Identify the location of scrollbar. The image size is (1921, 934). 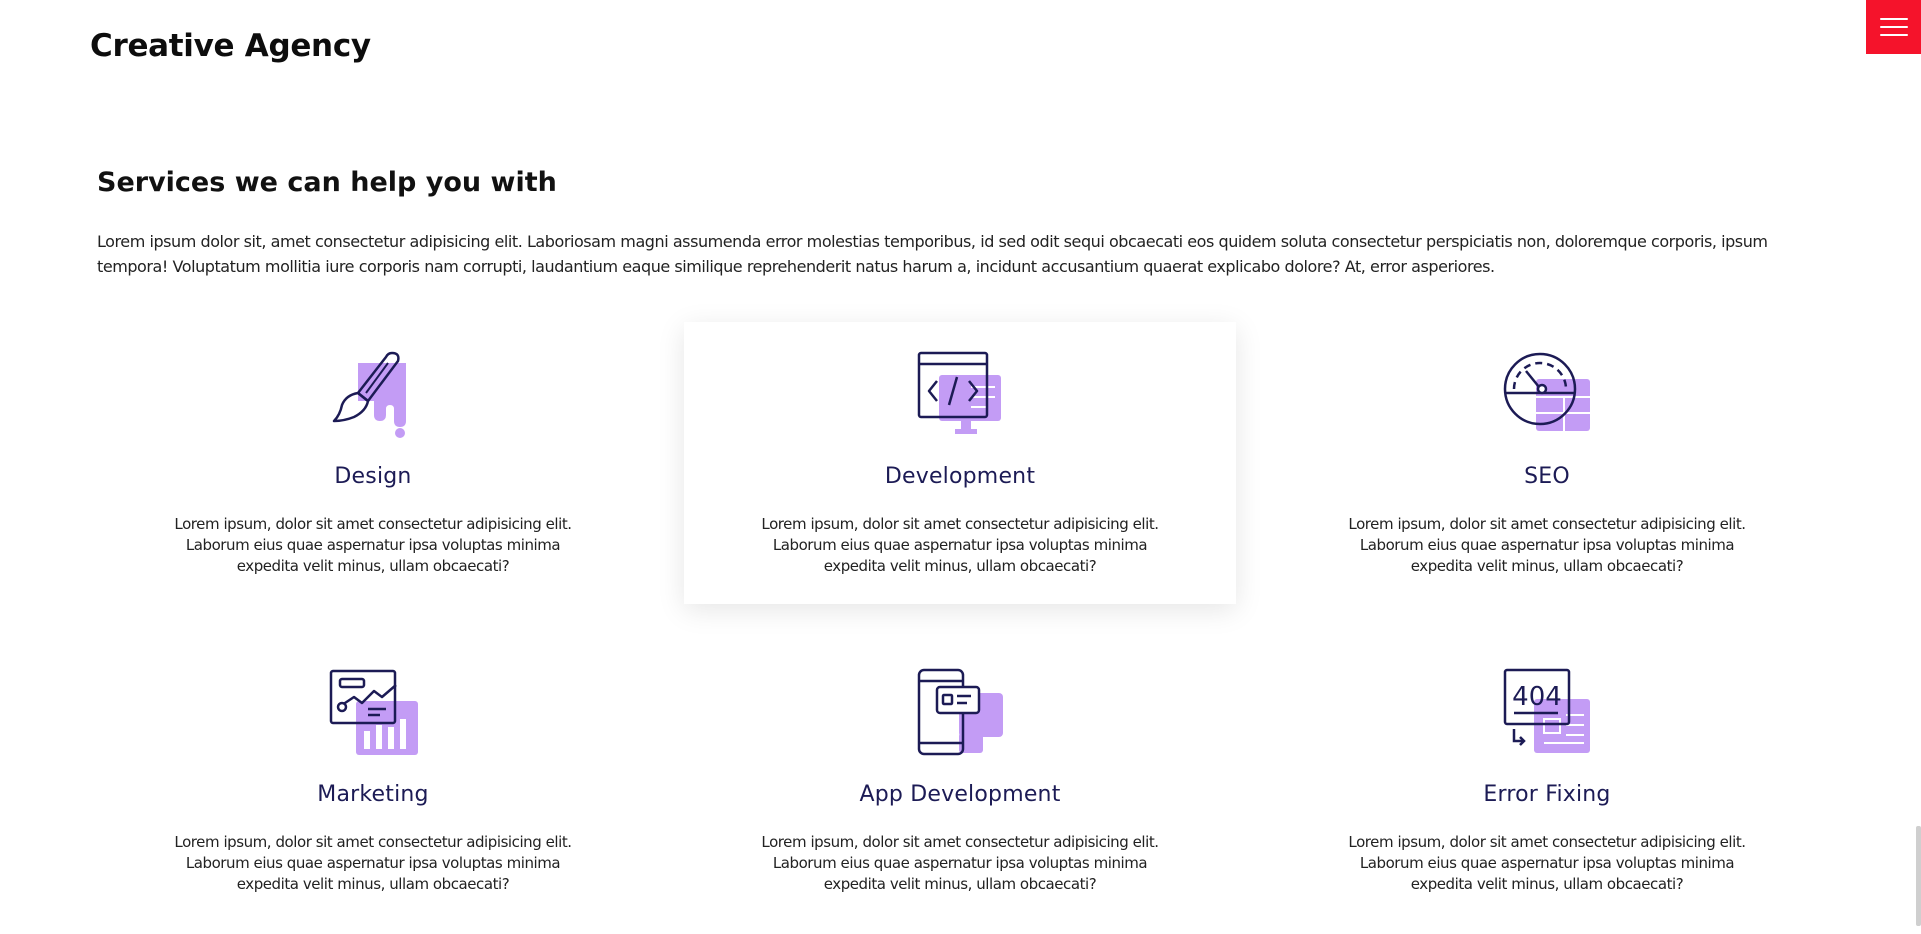
(1918, 467).